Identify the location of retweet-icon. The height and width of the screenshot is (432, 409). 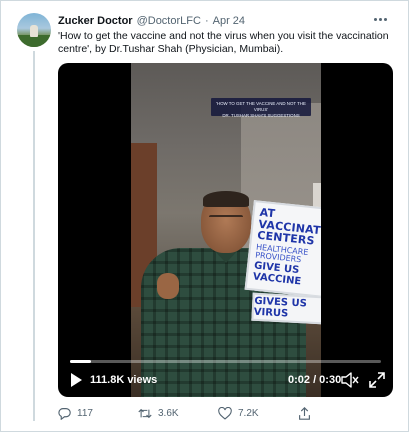
(145, 413).